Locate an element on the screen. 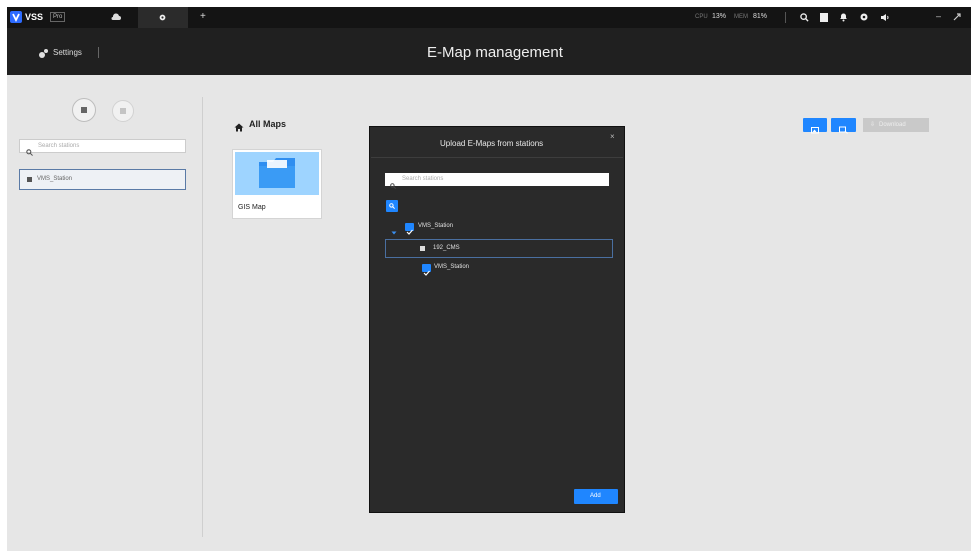  cloud-tab-icon is located at coordinates (116, 17).